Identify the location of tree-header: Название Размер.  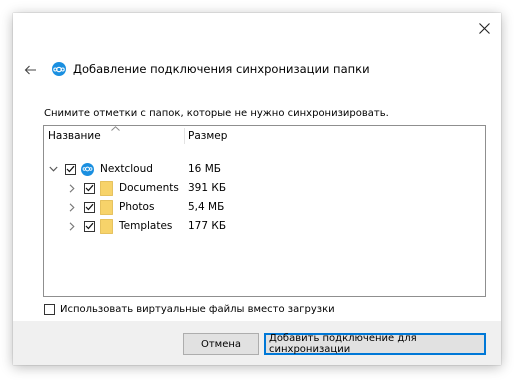
(264, 136).